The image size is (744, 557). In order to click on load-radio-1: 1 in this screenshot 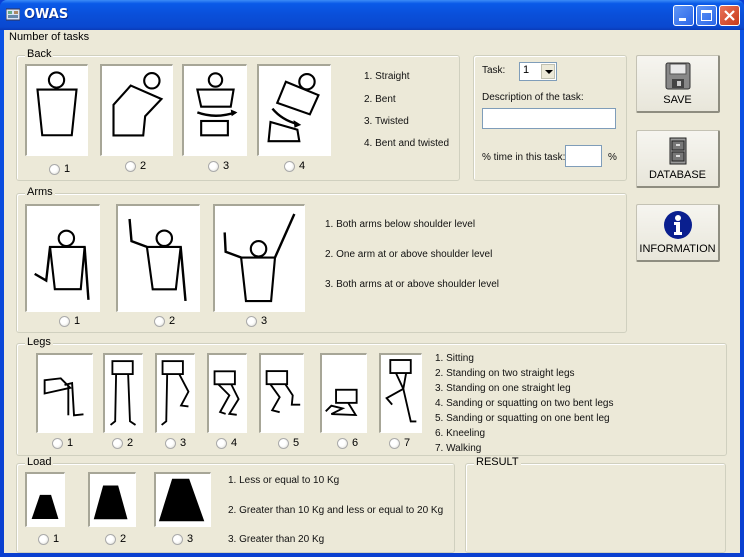, I will do `click(48, 539)`.